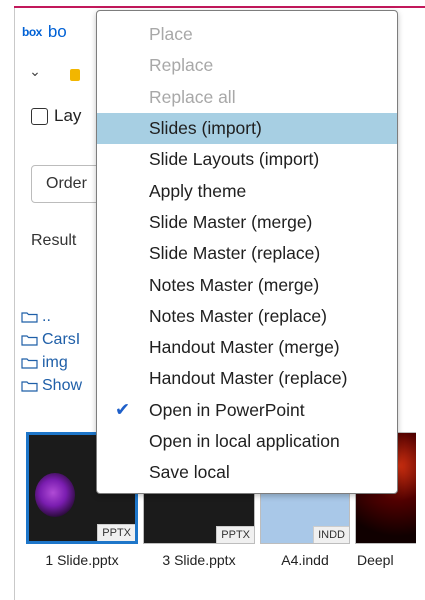 The image size is (425, 600). I want to click on box-logo: box, so click(32, 32).